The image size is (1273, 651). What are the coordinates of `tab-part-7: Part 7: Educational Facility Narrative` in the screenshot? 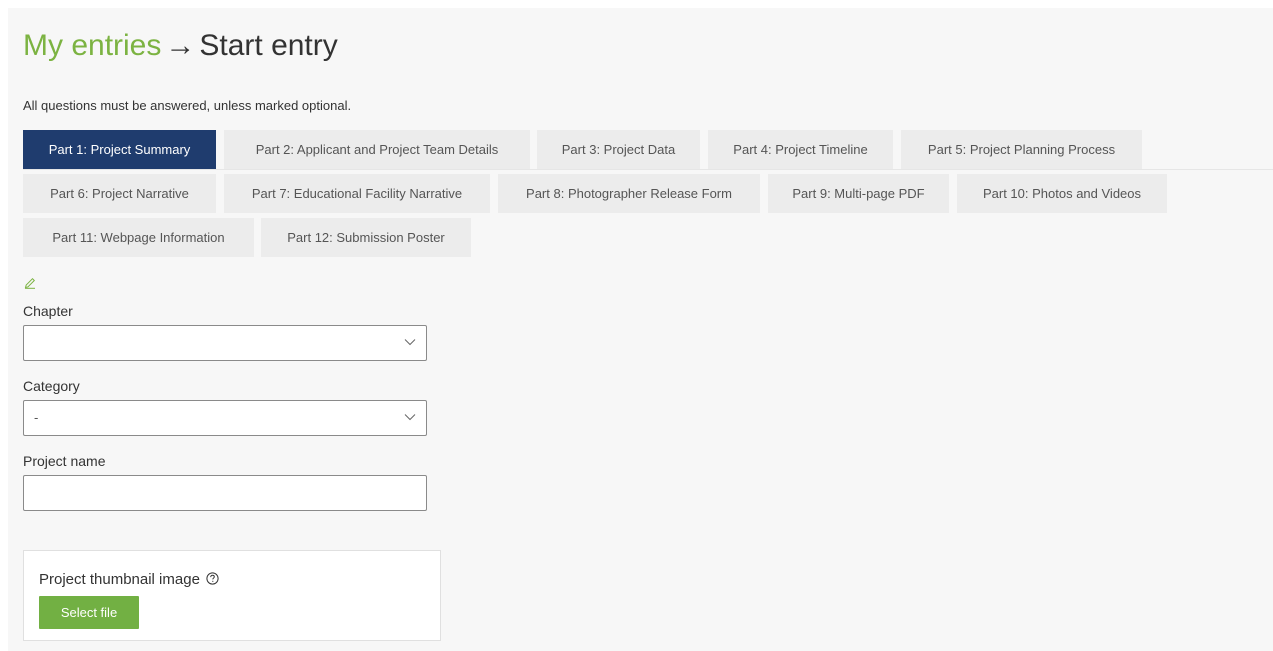 It's located at (357, 193).